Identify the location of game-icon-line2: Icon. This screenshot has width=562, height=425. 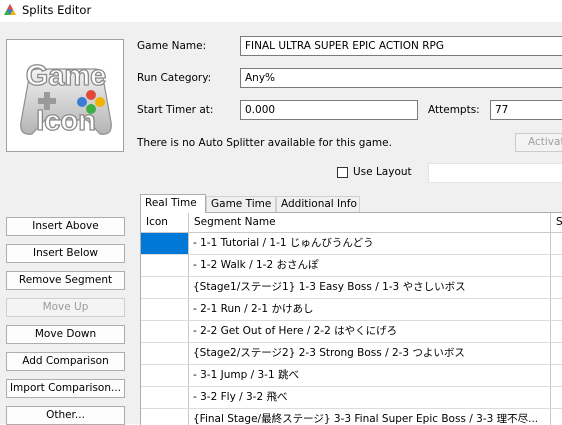
(66, 121).